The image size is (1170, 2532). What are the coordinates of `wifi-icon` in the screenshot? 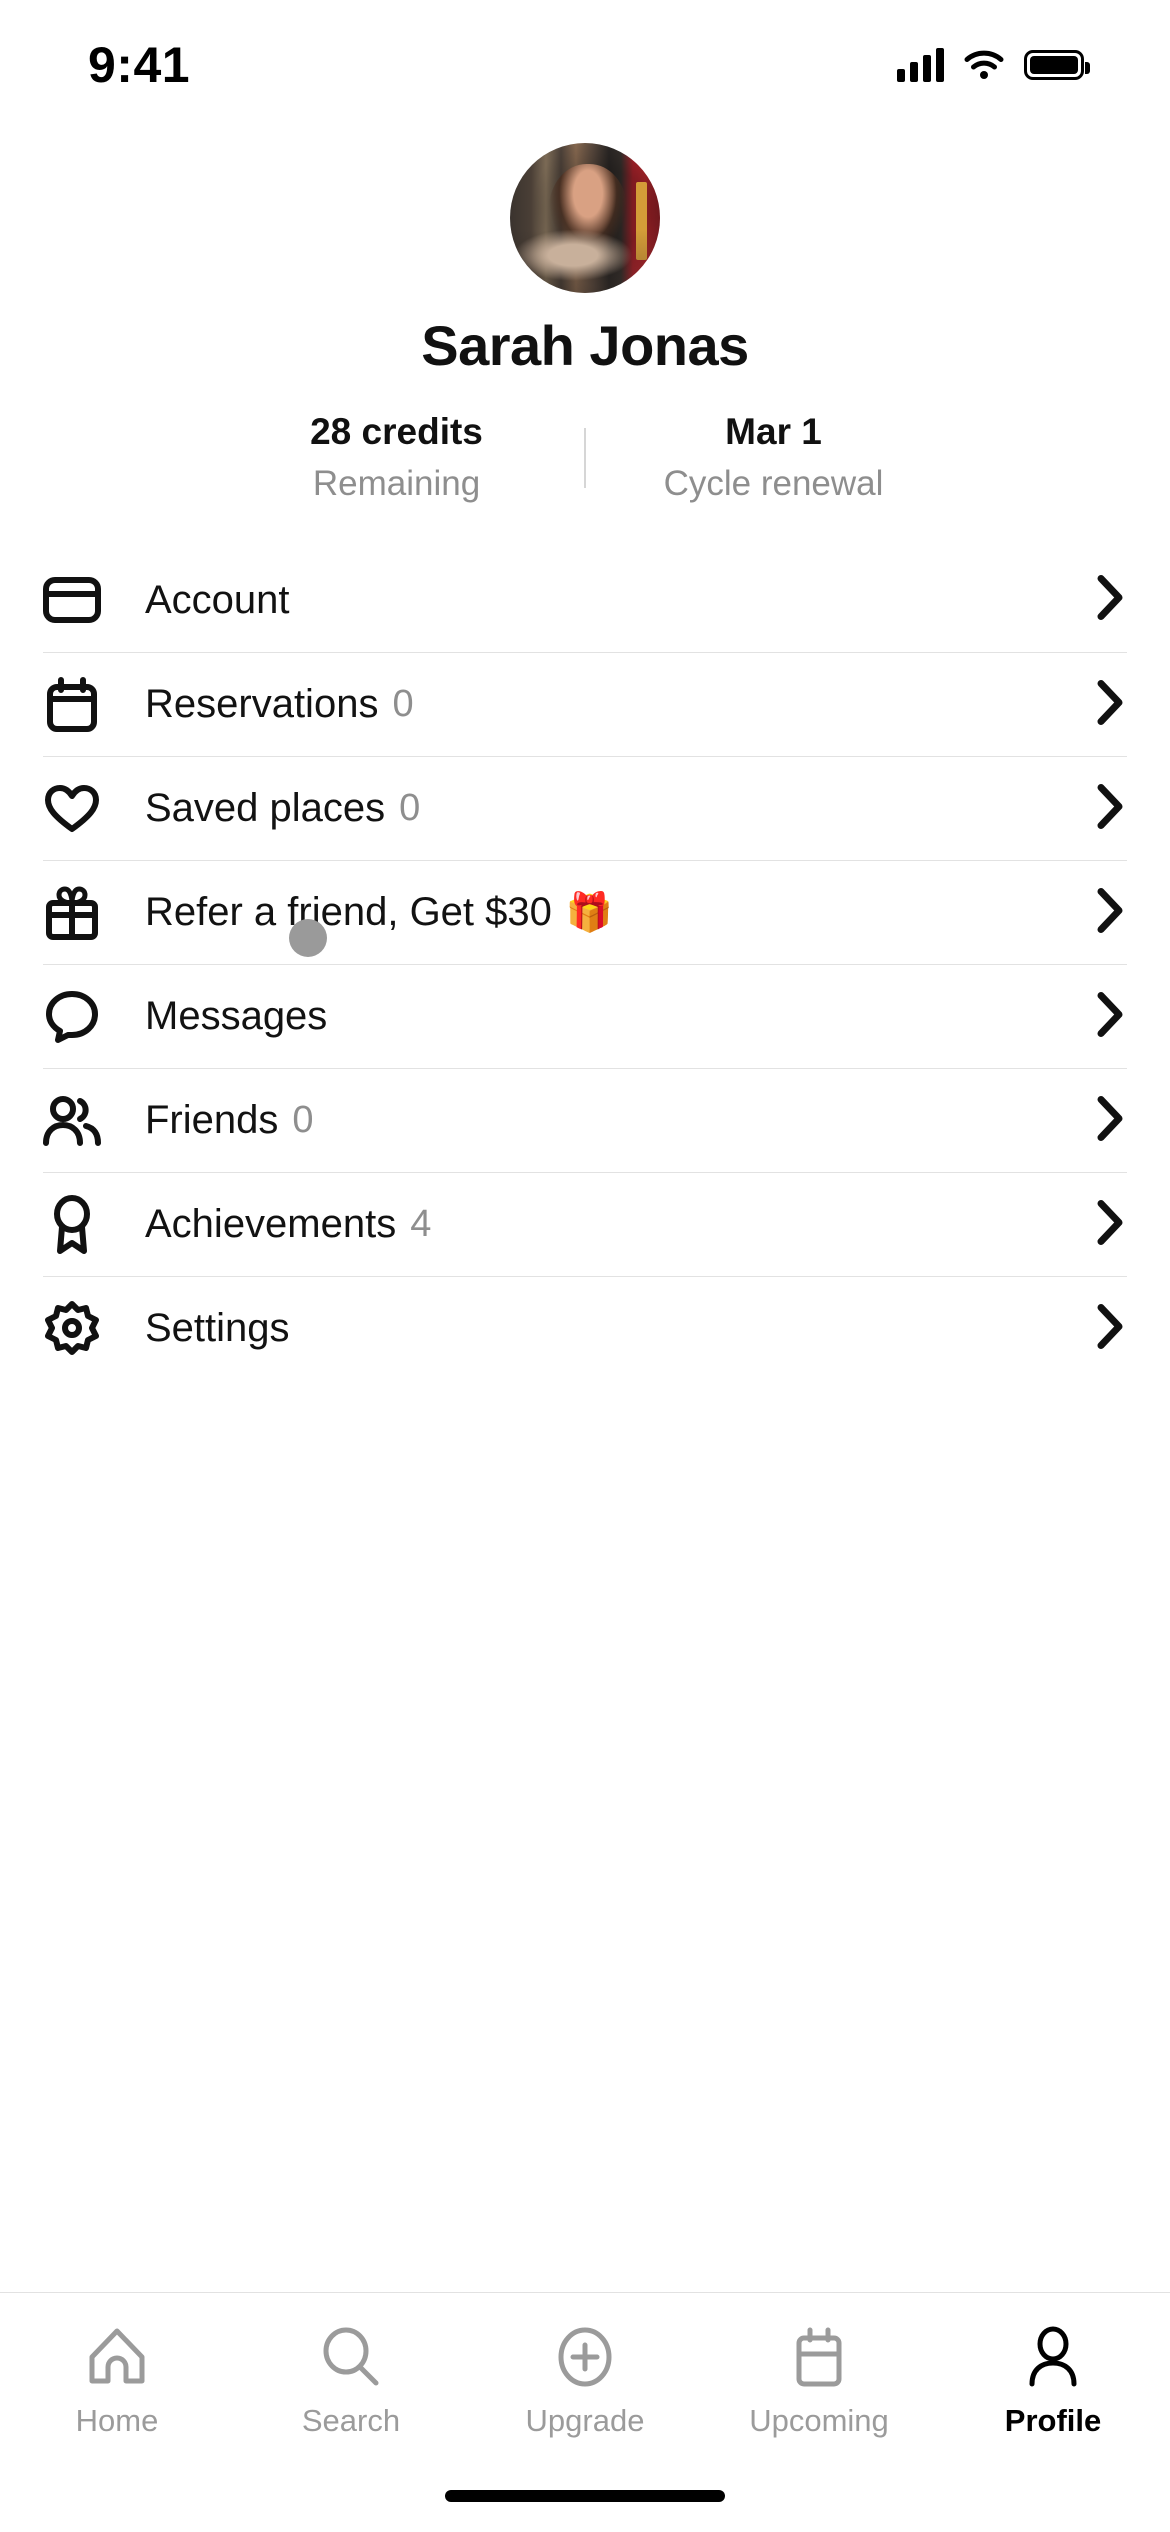 It's located at (984, 64).